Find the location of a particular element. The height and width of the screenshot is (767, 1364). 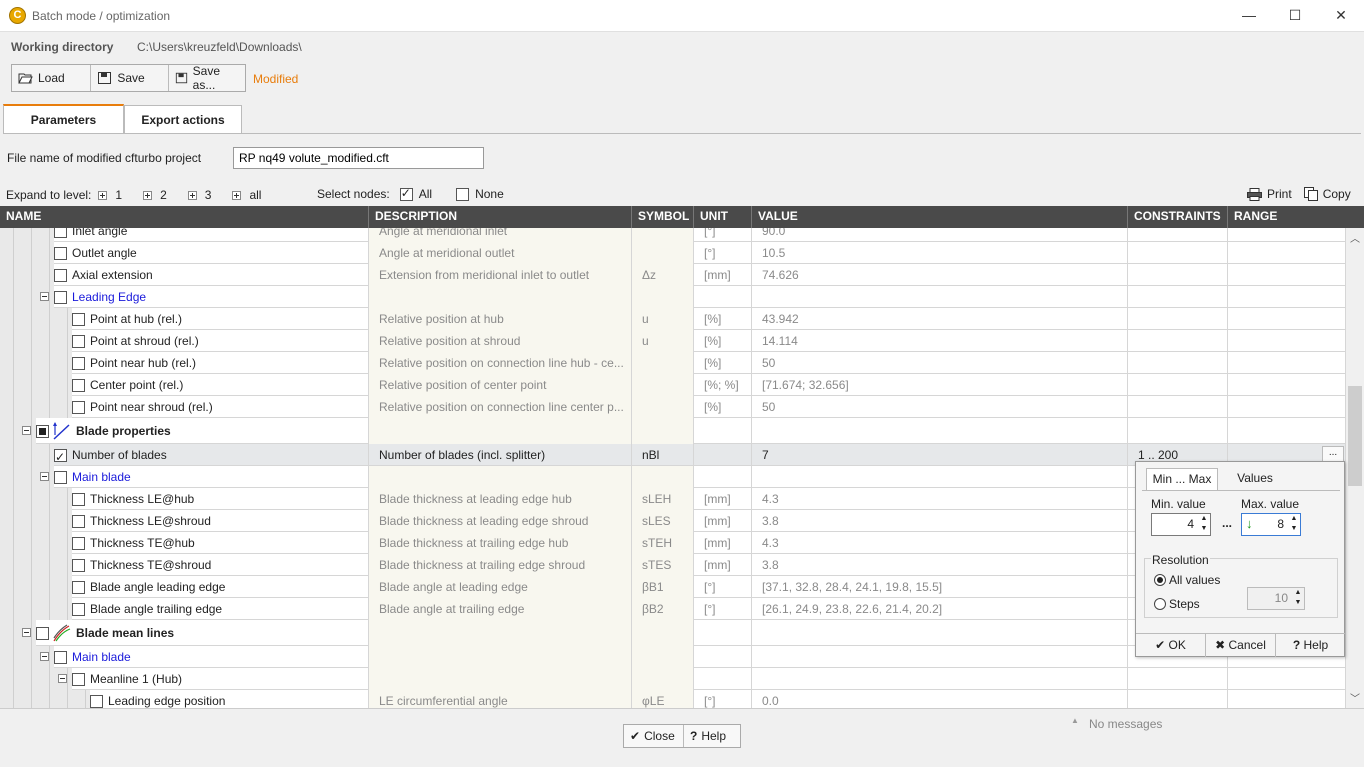

maximize-button: ☐ is located at coordinates (1295, 15).